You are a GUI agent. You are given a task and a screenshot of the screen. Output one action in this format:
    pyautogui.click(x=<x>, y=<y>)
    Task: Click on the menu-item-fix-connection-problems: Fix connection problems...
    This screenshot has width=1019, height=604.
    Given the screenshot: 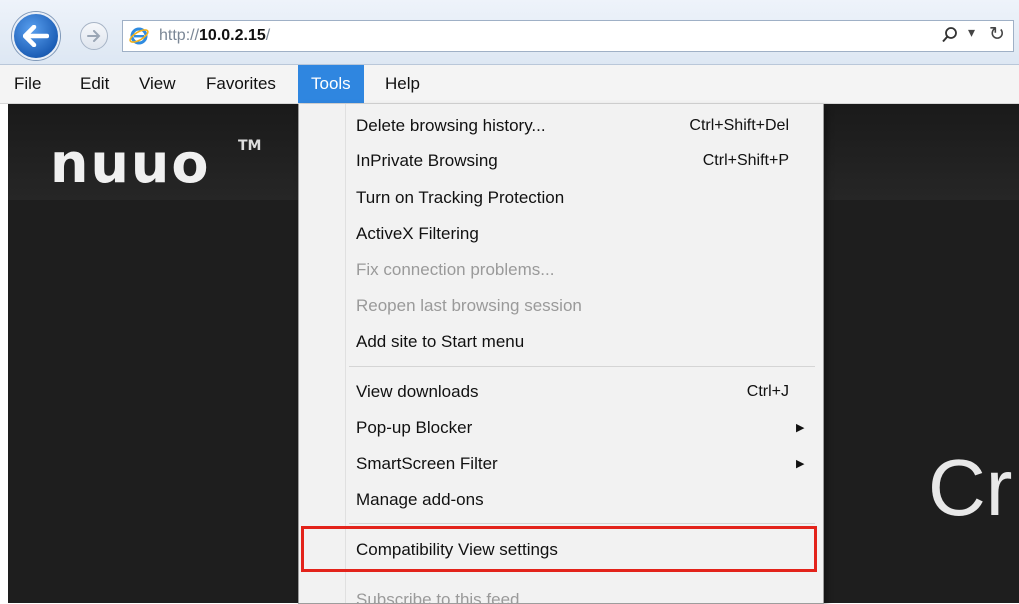 What is the action you would take?
    pyautogui.click(x=561, y=270)
    